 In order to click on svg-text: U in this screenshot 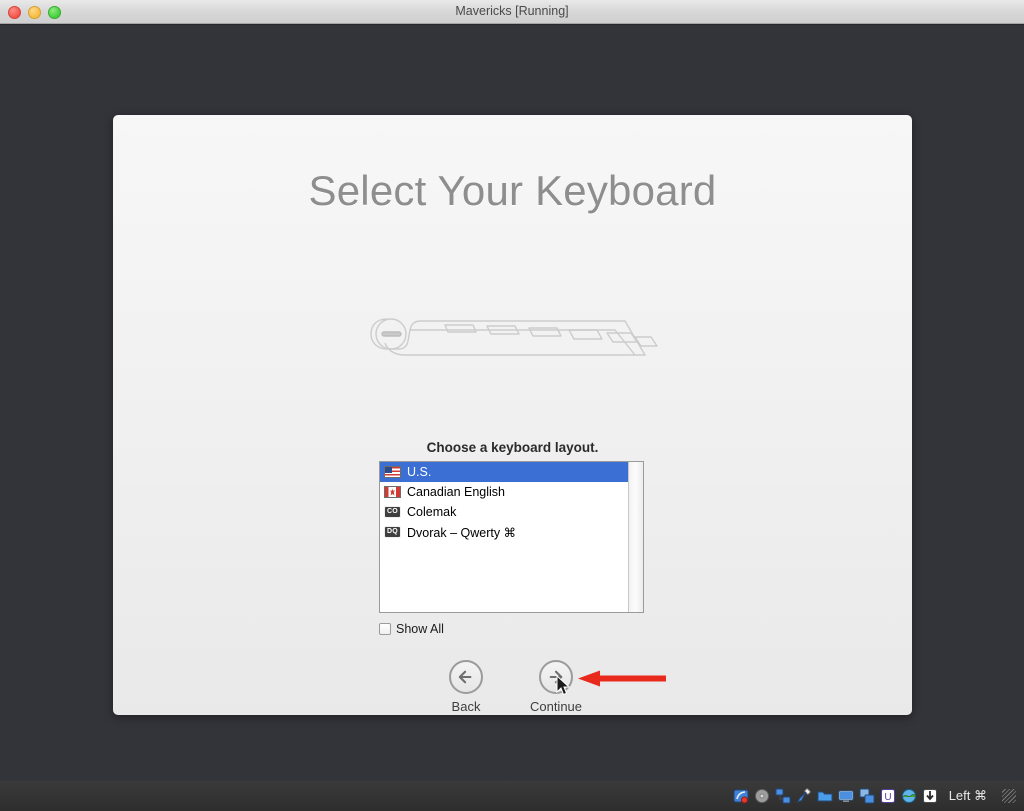, I will do `click(887, 797)`.